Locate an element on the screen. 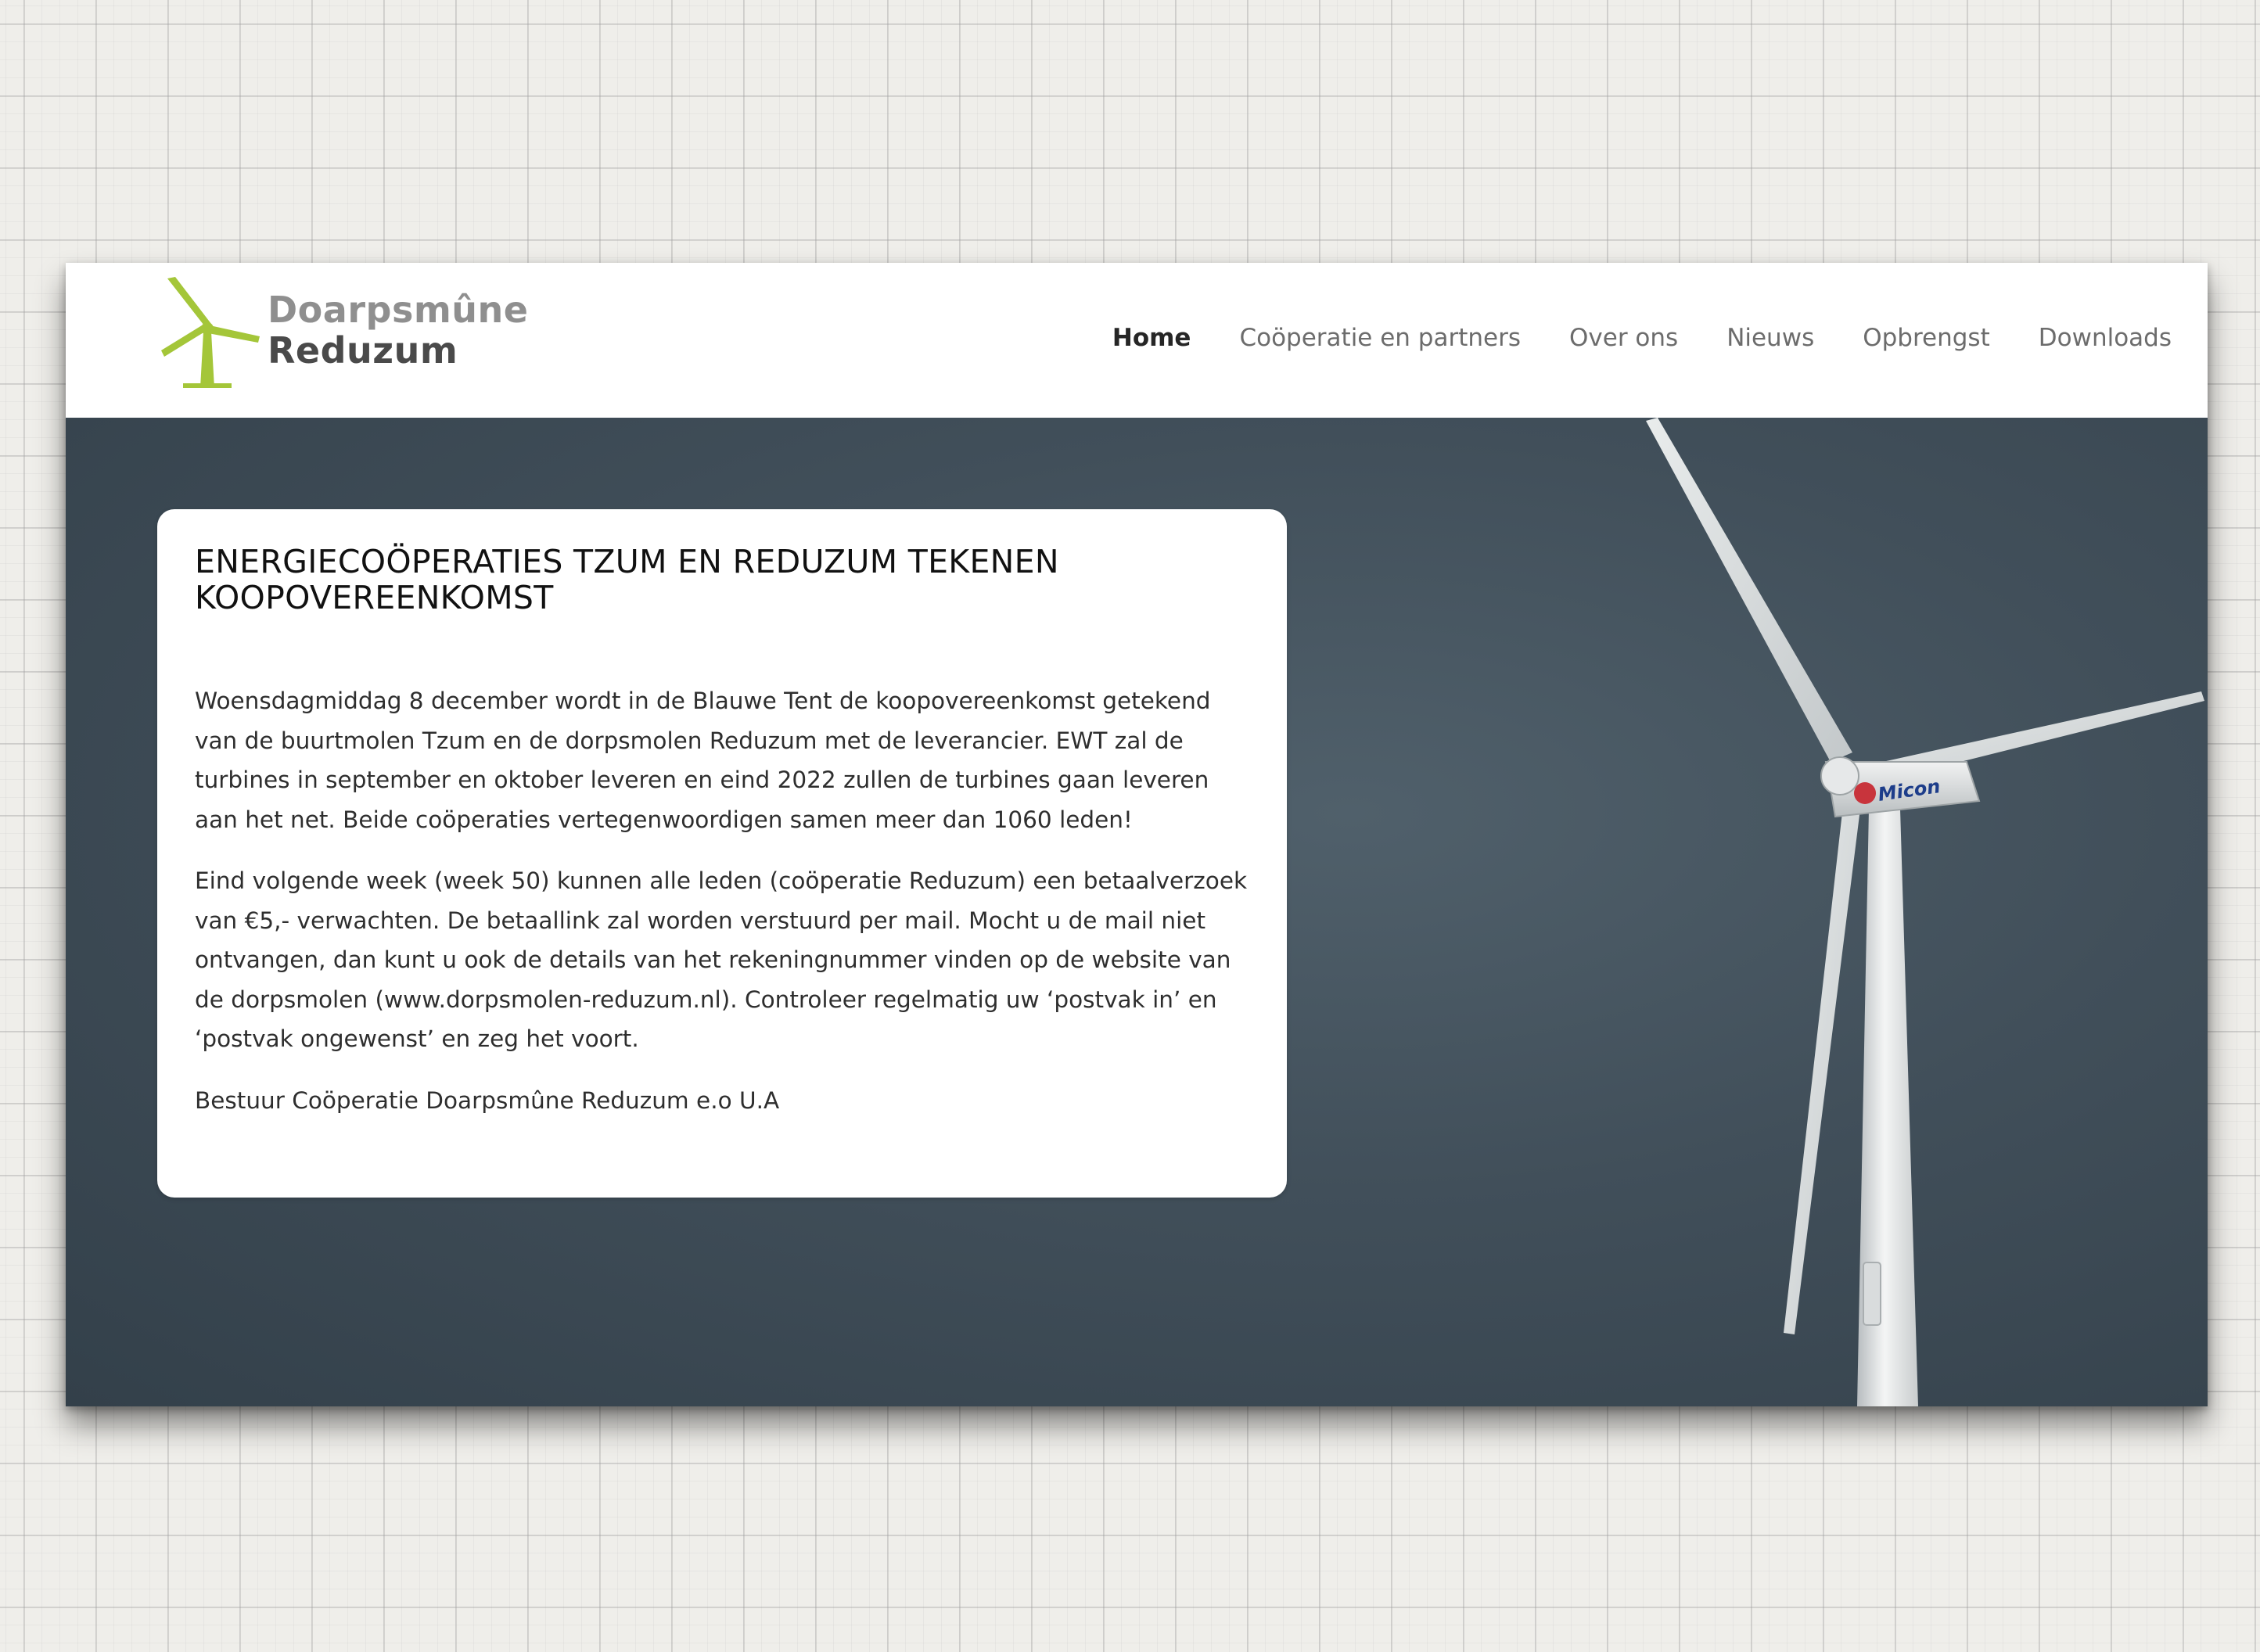 Image resolution: width=2260 pixels, height=1652 pixels. site-logo: Doarpsmûne Reduzum is located at coordinates (344, 332).